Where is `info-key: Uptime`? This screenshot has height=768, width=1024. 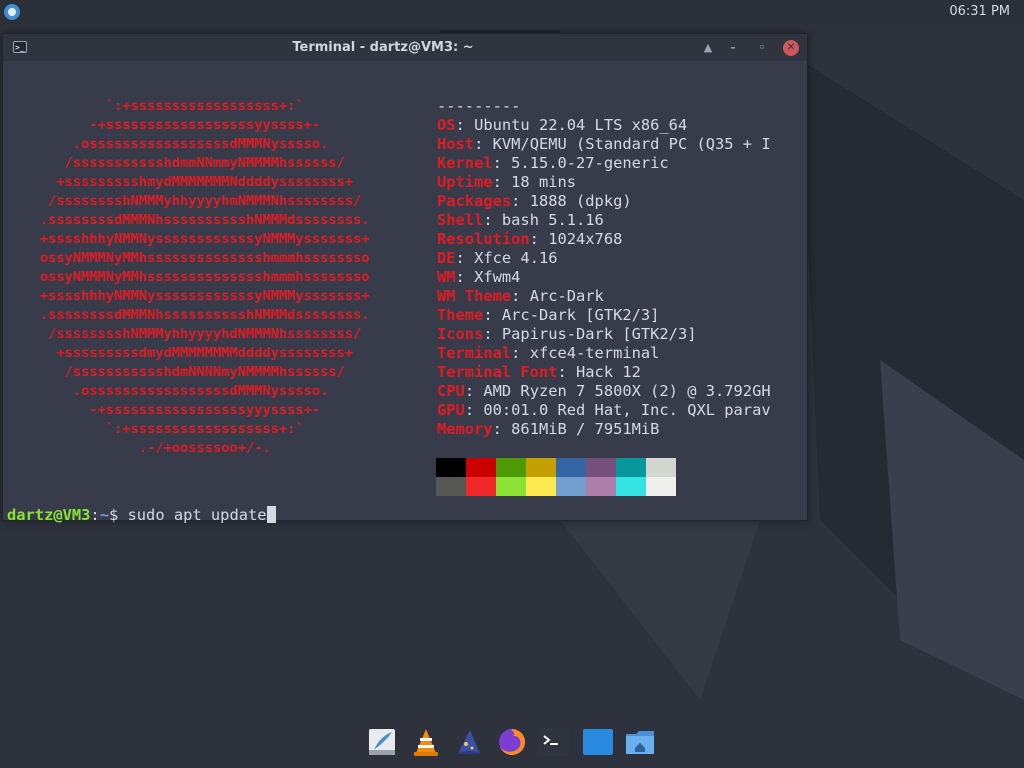 info-key: Uptime is located at coordinates (465, 182).